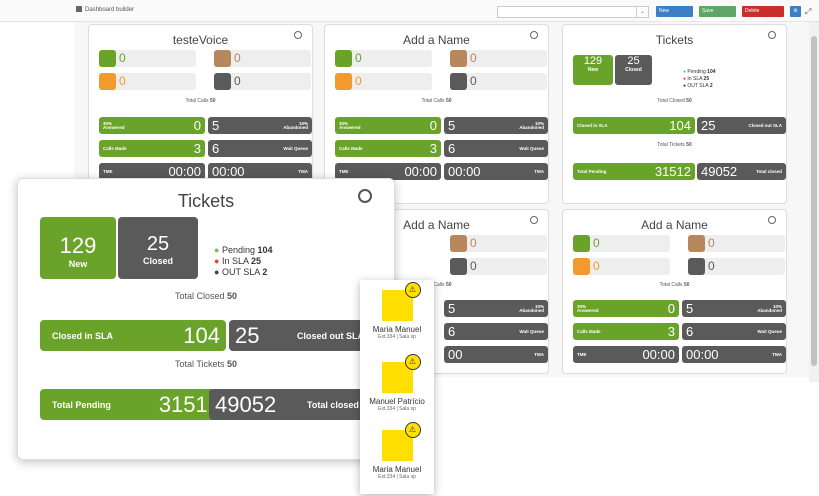  I want to click on settings-button: ⚙, so click(795, 11).